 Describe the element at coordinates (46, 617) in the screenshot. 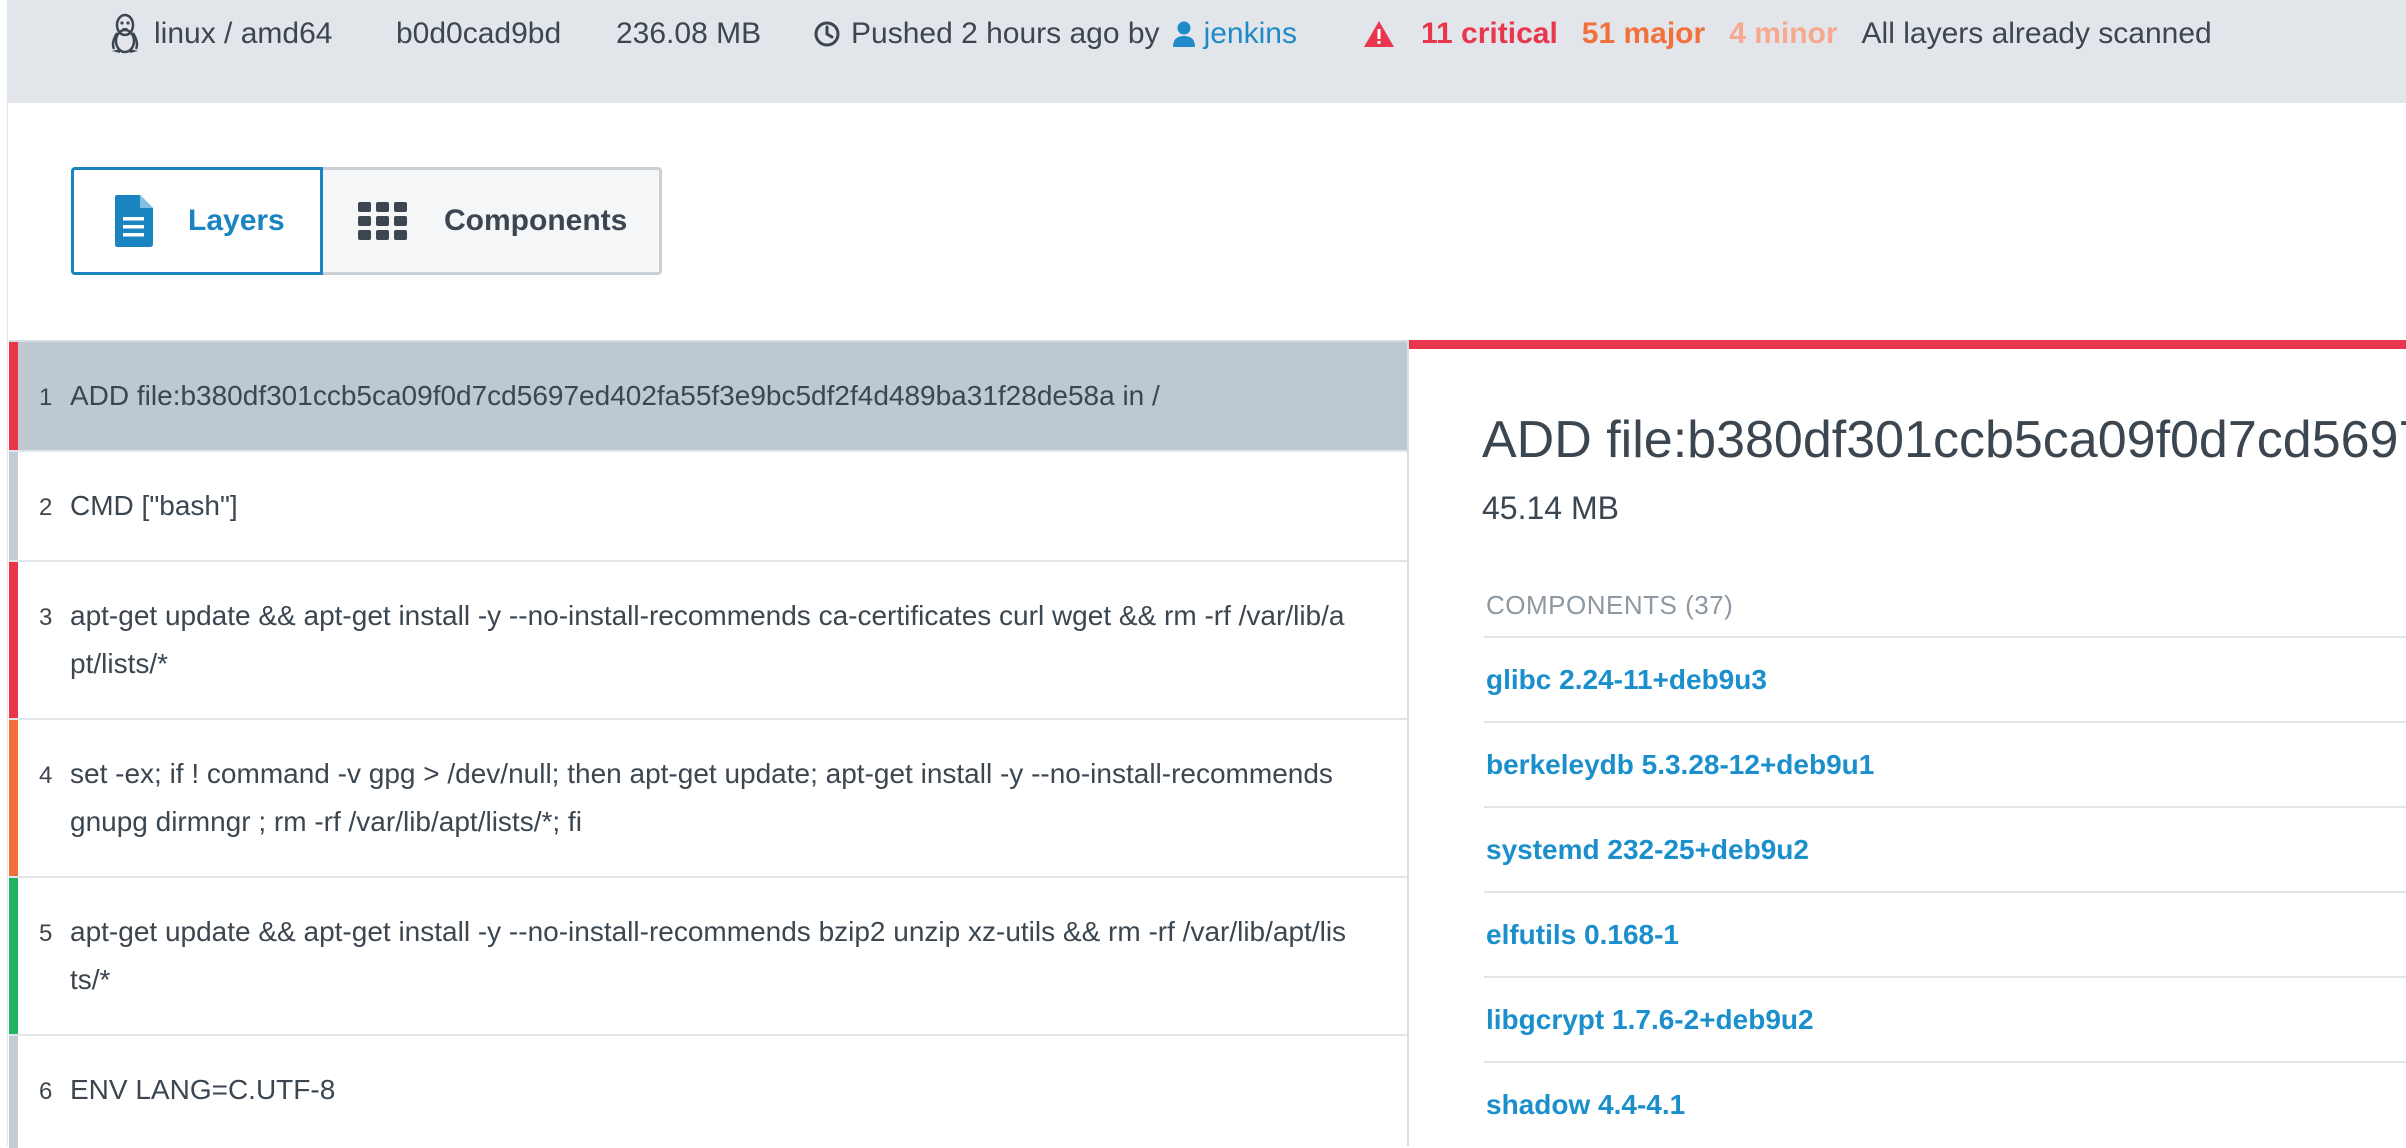

I see `layer-number: 3` at that location.